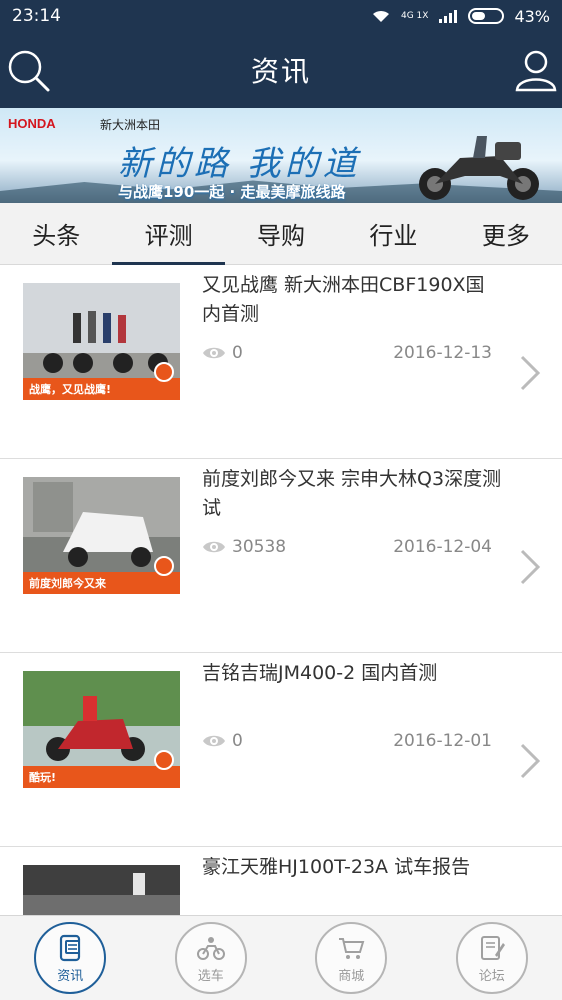 This screenshot has height=1000, width=562. I want to click on thumbnail-caption: 酷玩!, so click(101, 777).